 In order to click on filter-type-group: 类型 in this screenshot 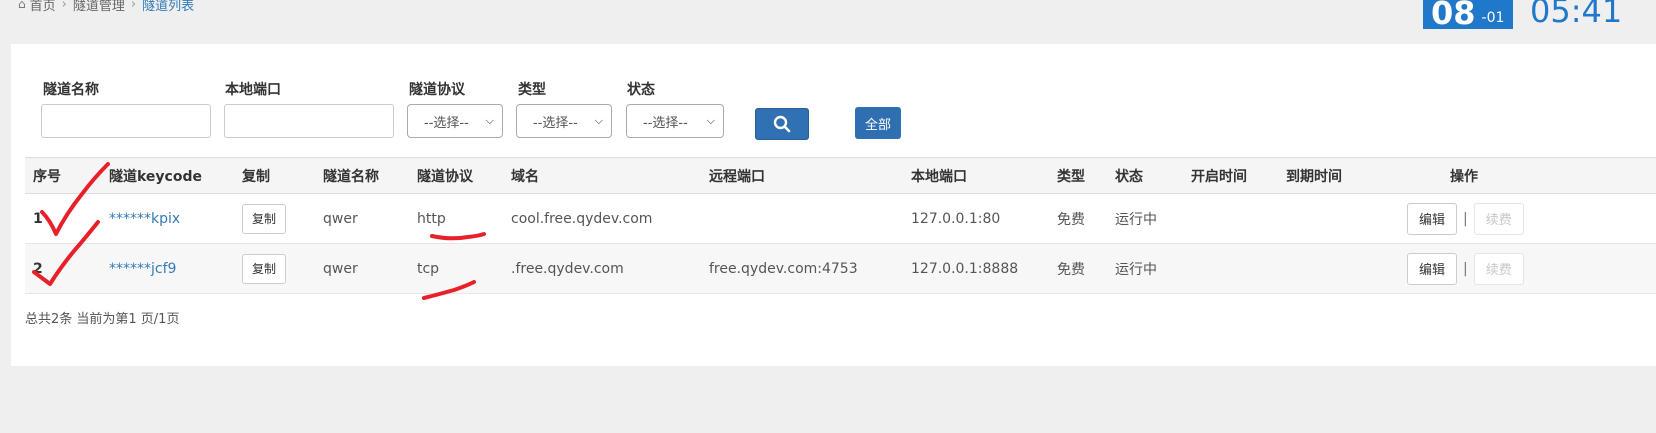, I will do `click(532, 90)`.